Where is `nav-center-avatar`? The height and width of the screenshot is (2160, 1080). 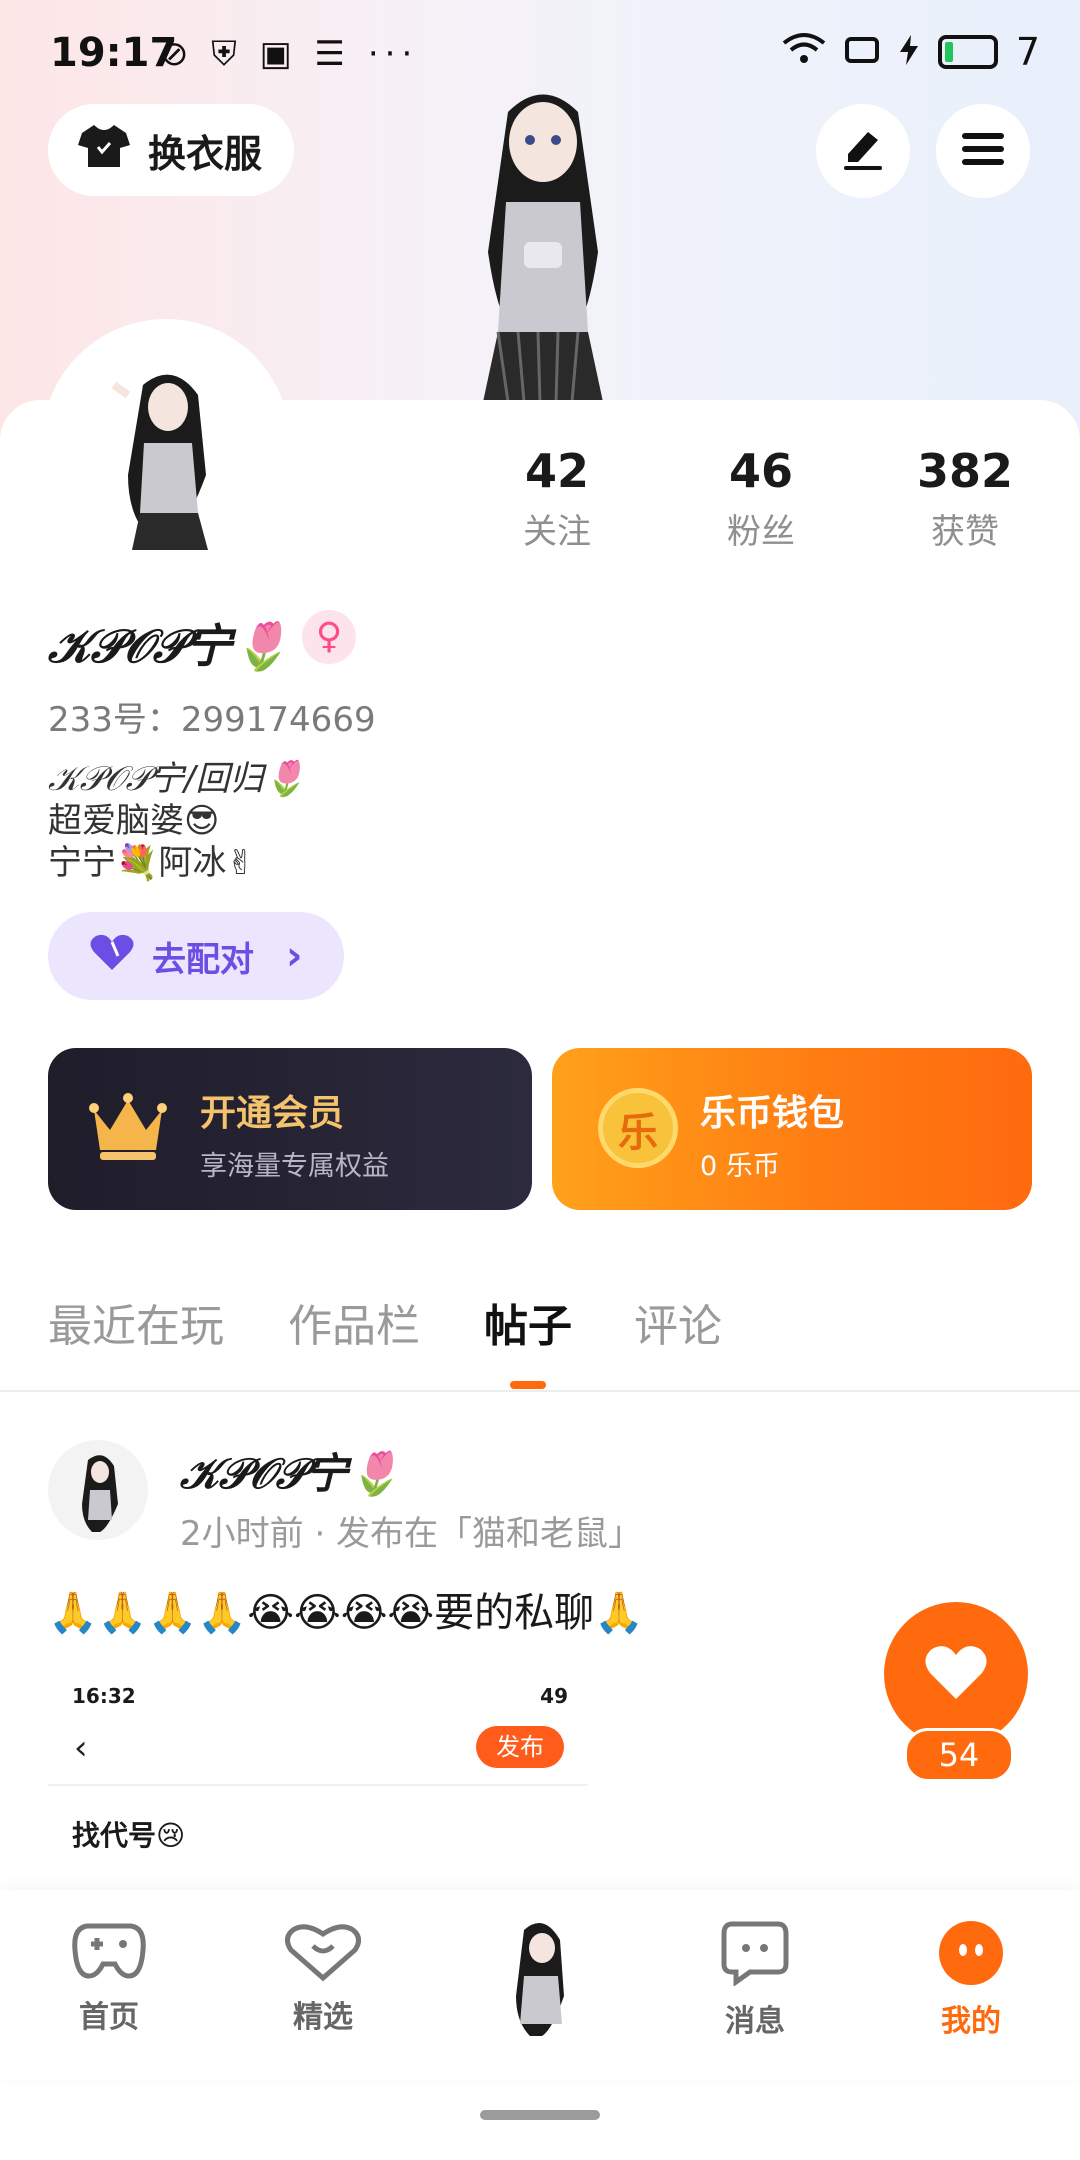
nav-center-avatar is located at coordinates (539, 1975).